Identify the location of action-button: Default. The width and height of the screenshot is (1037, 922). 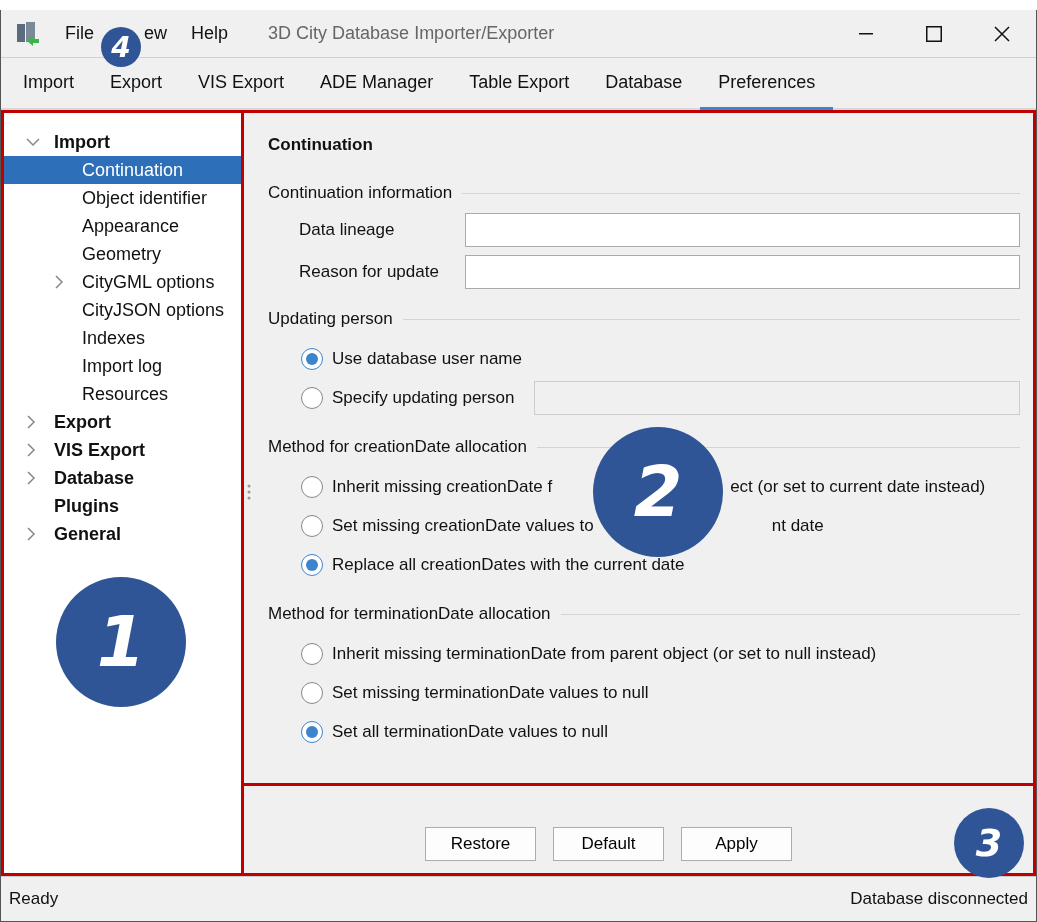
(608, 844).